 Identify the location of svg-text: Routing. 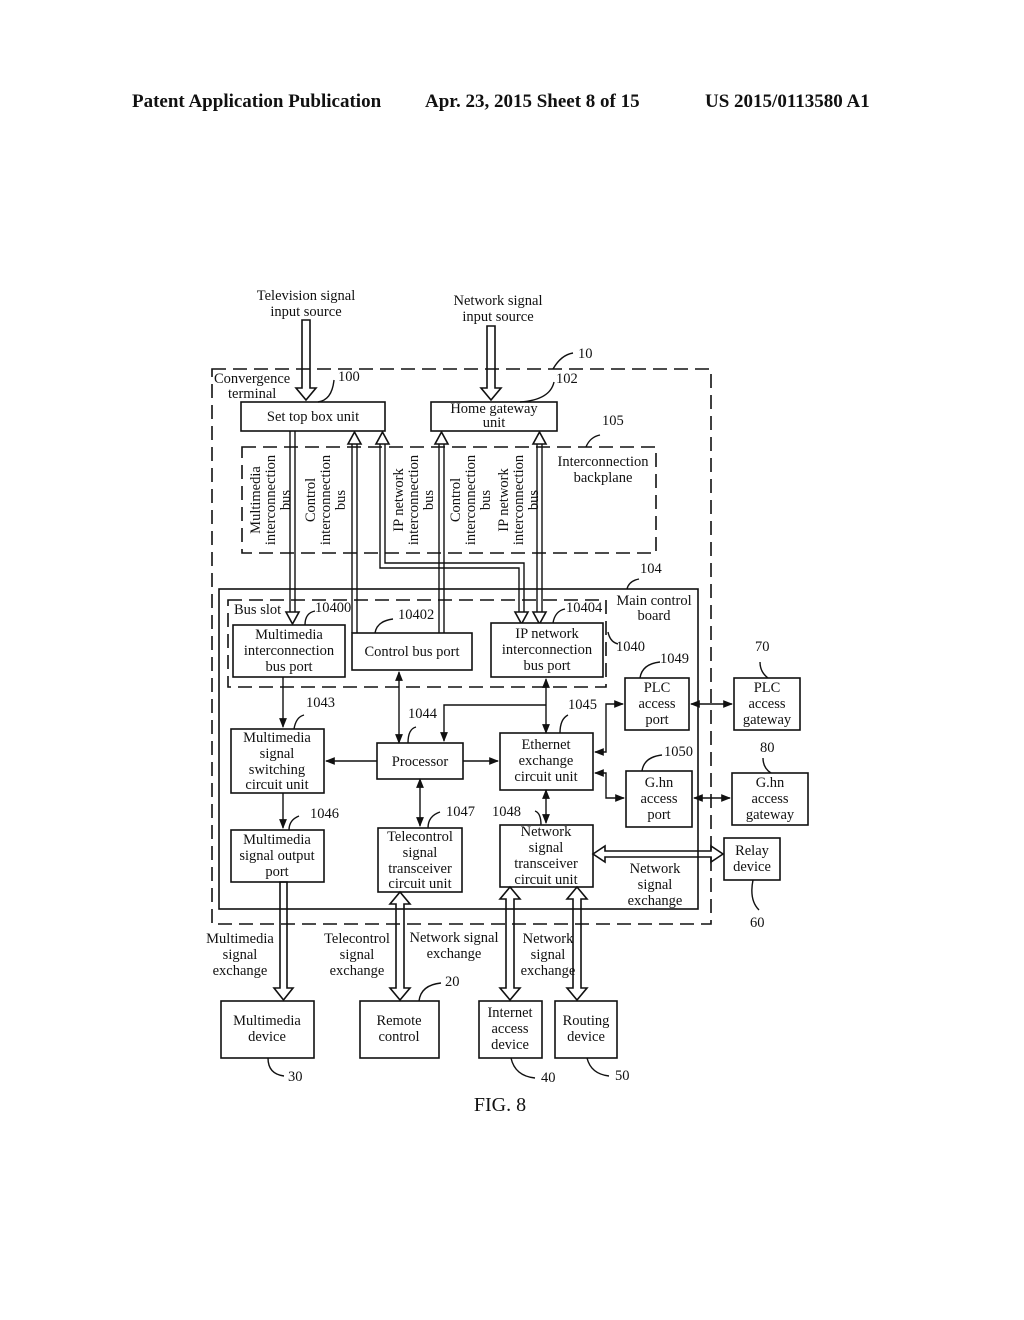
(586, 1021).